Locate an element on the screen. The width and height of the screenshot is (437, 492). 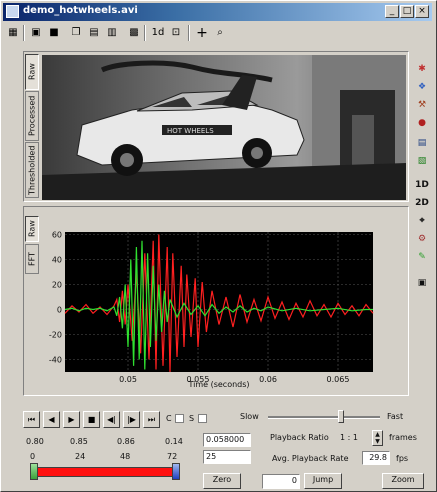
jump-button: Jump is located at coordinates (323, 481).